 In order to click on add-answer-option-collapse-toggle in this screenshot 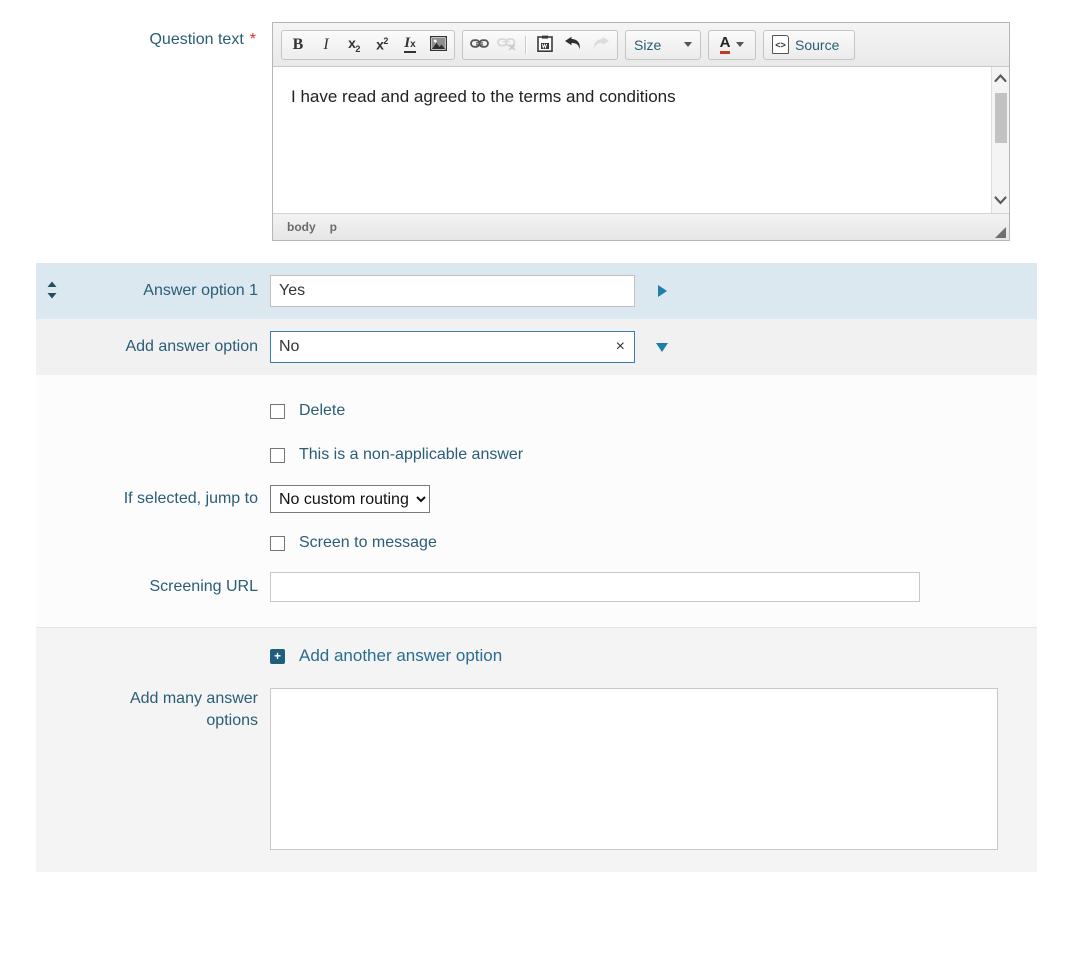, I will do `click(662, 347)`.